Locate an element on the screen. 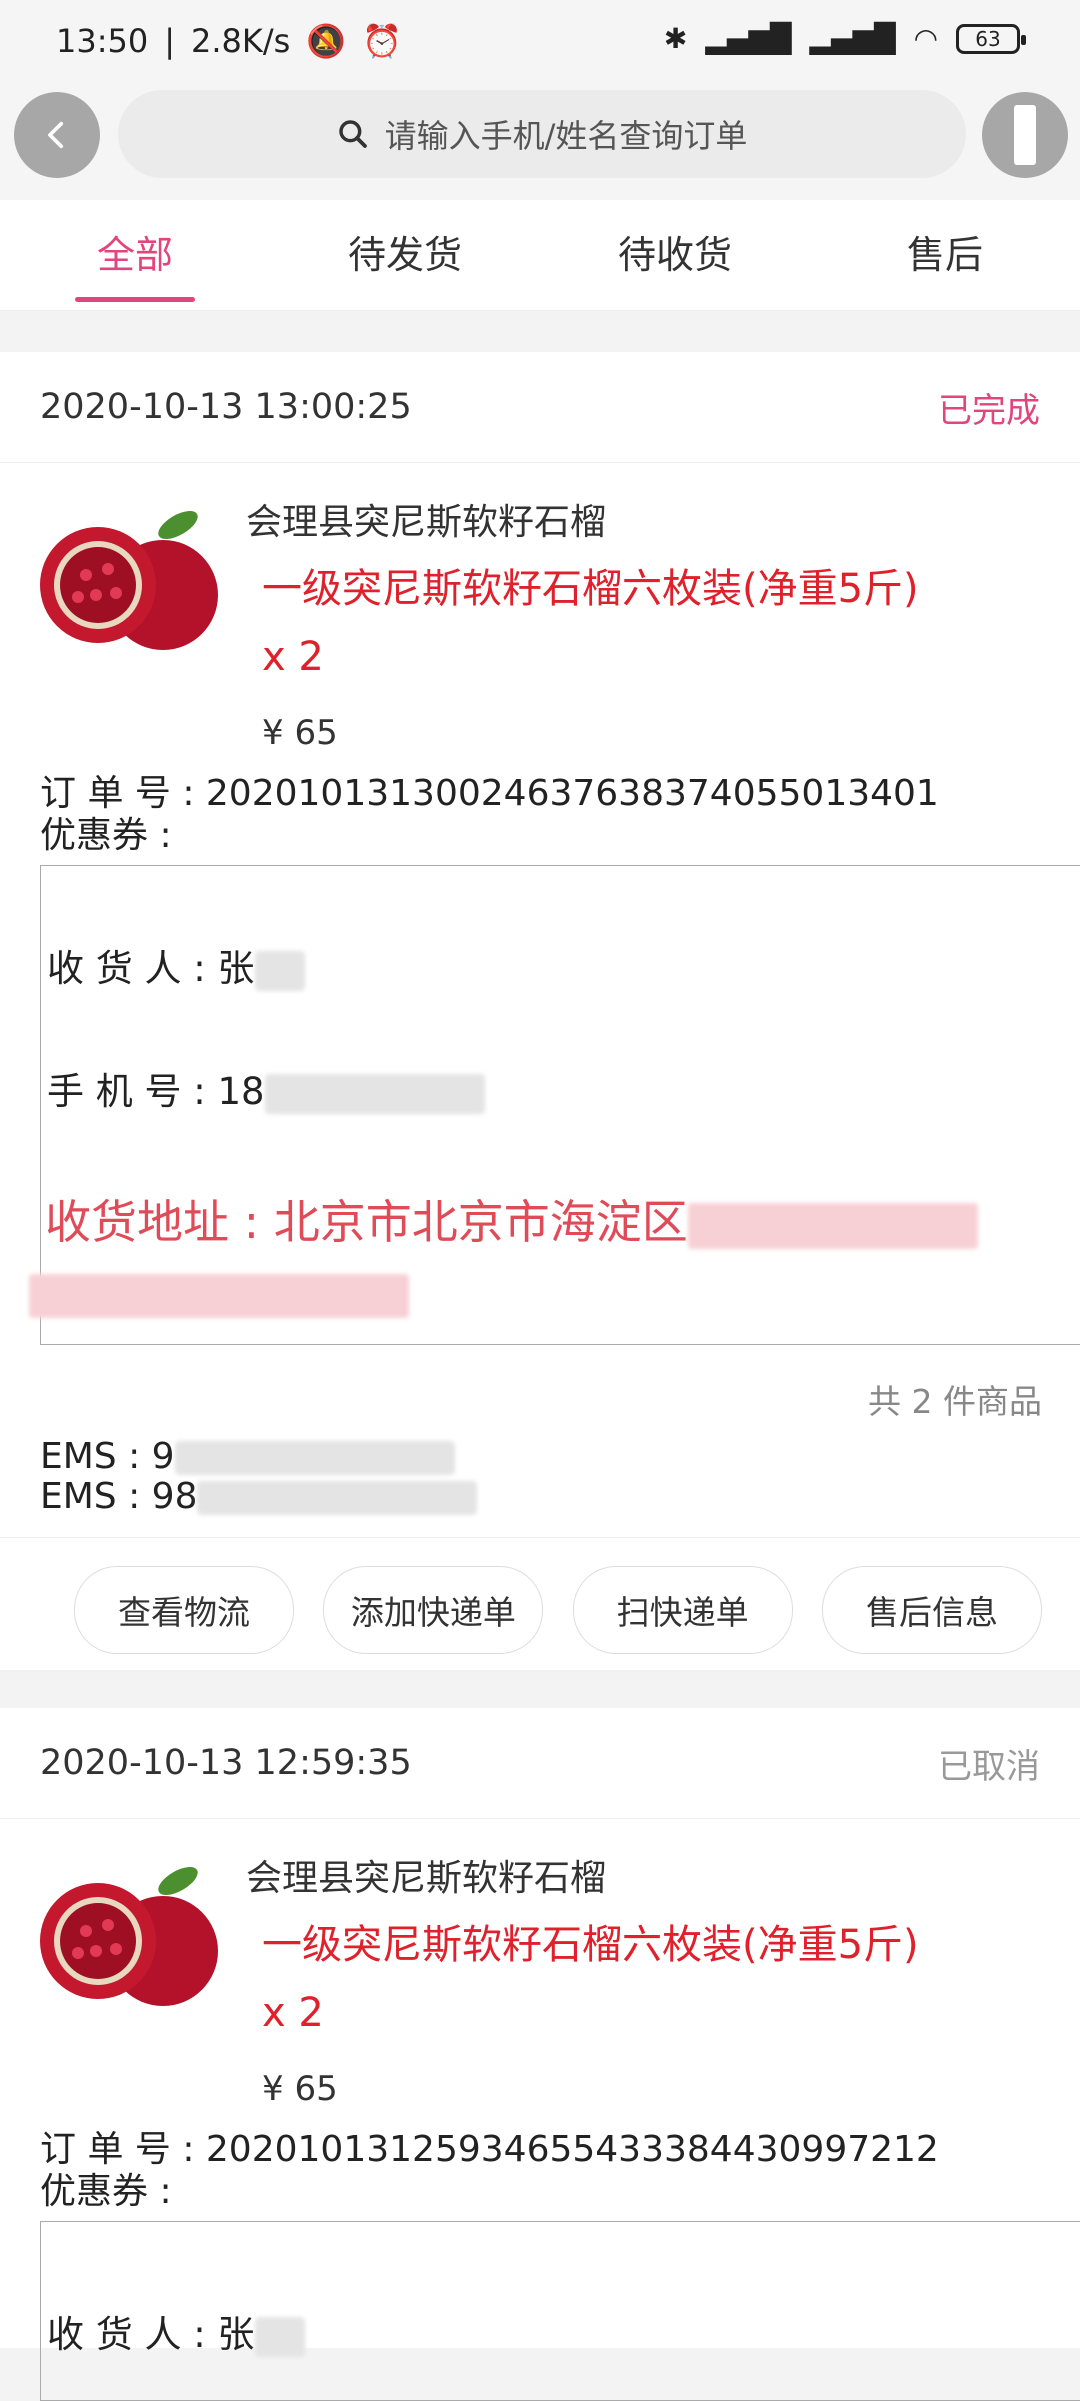  address-box: 收 货 人 : 张 is located at coordinates (560, 2311).